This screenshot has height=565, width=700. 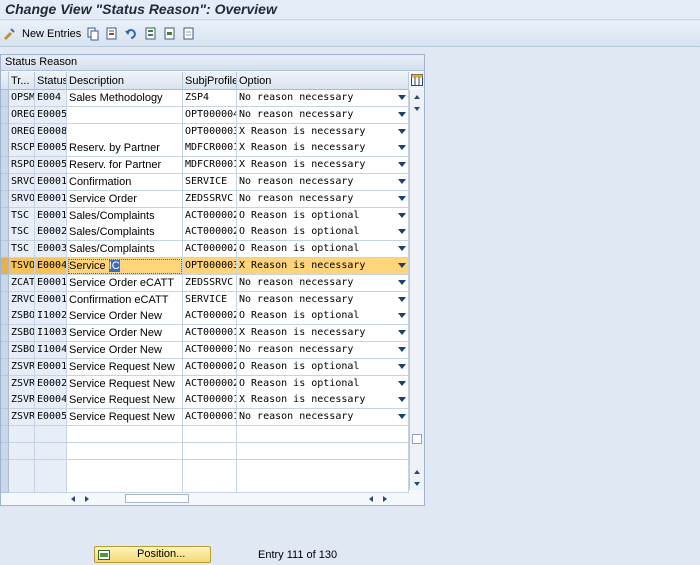 What do you see at coordinates (9, 34) in the screenshot?
I see `display-change-button` at bounding box center [9, 34].